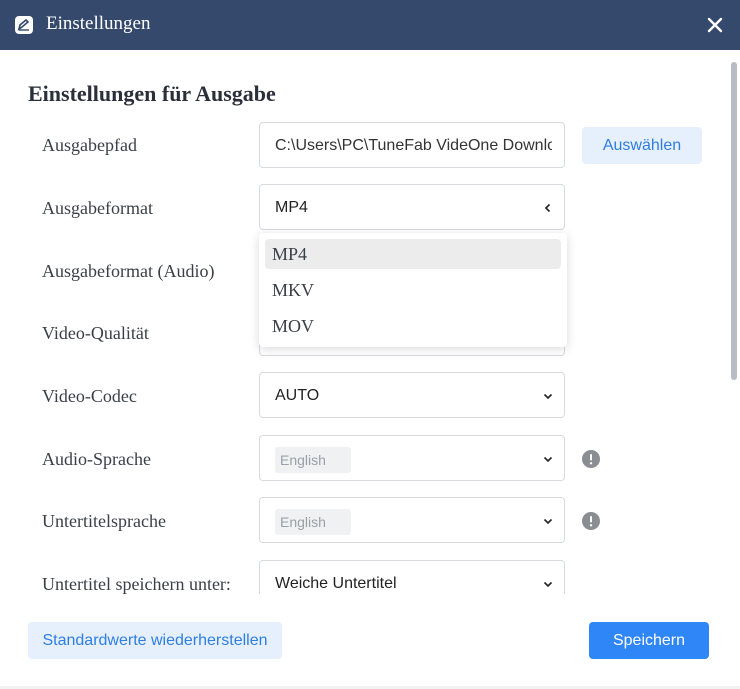 Image resolution: width=740 pixels, height=689 pixels. Describe the element at coordinates (297, 395) in the screenshot. I see `video-codec-value: AUTO` at that location.